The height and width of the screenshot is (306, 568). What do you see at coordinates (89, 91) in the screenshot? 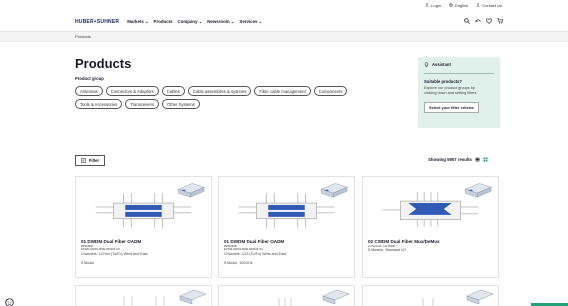
I see `chip-antennas: Antennas` at bounding box center [89, 91].